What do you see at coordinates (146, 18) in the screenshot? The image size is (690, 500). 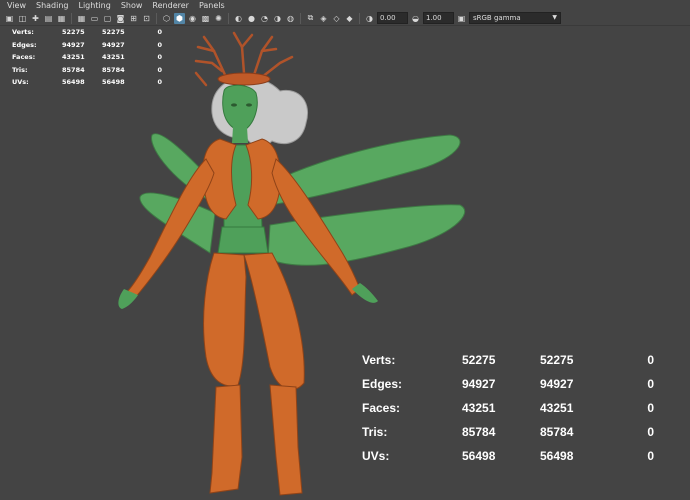 I see `safe-action-icon: ⊡` at bounding box center [146, 18].